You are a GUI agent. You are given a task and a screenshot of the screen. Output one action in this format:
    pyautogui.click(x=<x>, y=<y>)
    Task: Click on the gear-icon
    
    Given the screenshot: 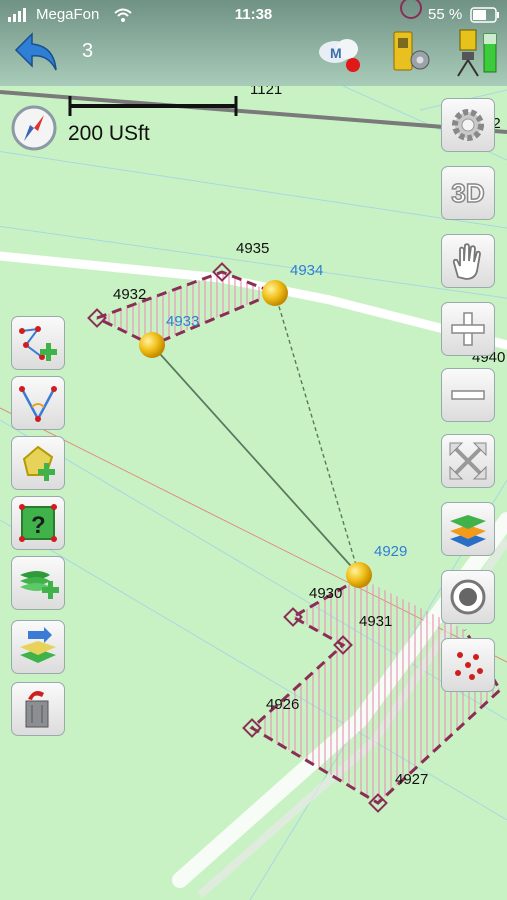 What is the action you would take?
    pyautogui.click(x=468, y=125)
    